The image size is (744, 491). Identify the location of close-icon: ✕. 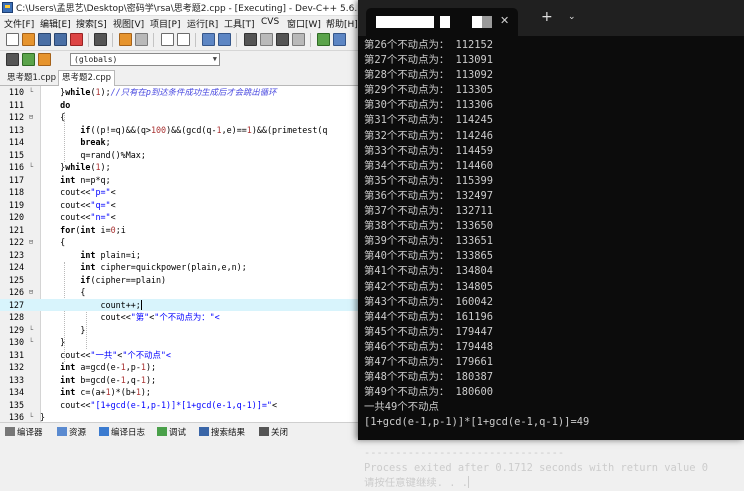
(504, 20).